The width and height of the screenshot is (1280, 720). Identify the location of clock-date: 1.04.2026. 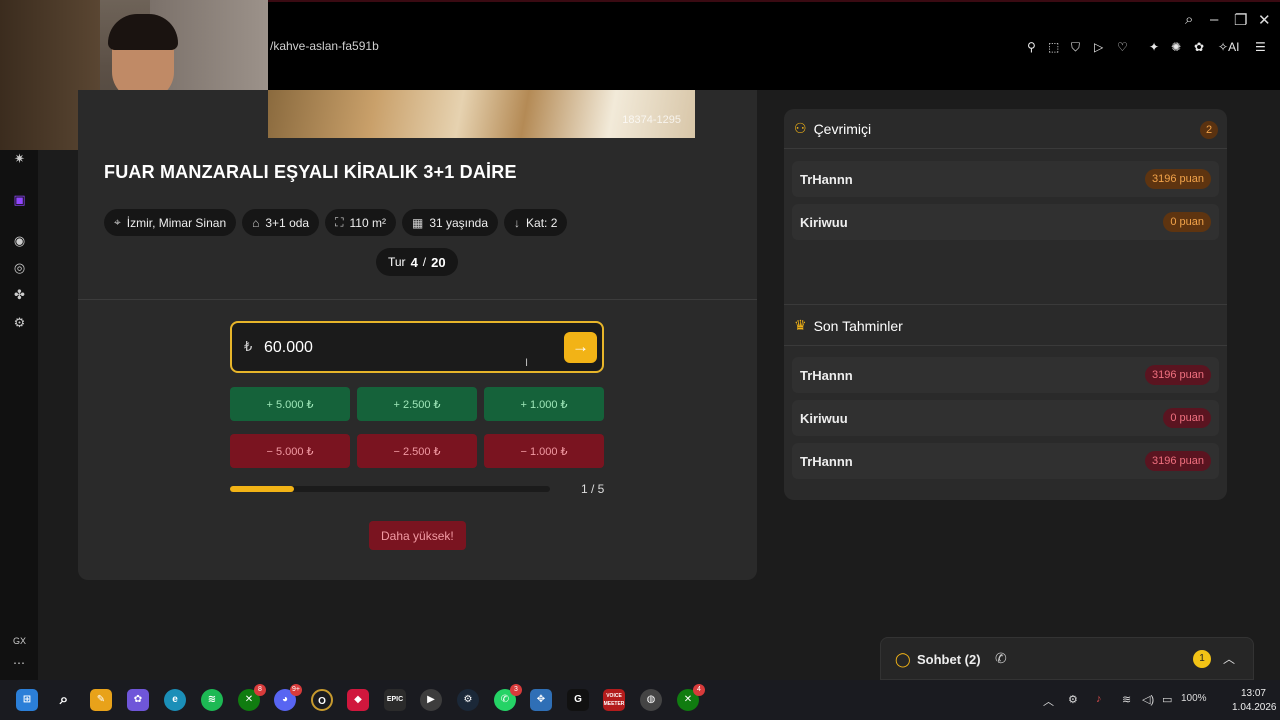
(1254, 707).